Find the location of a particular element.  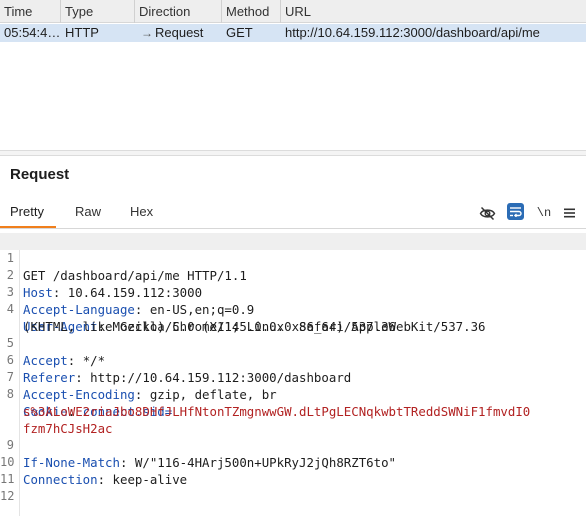

cell-direction: → Request is located at coordinates (178, 33).